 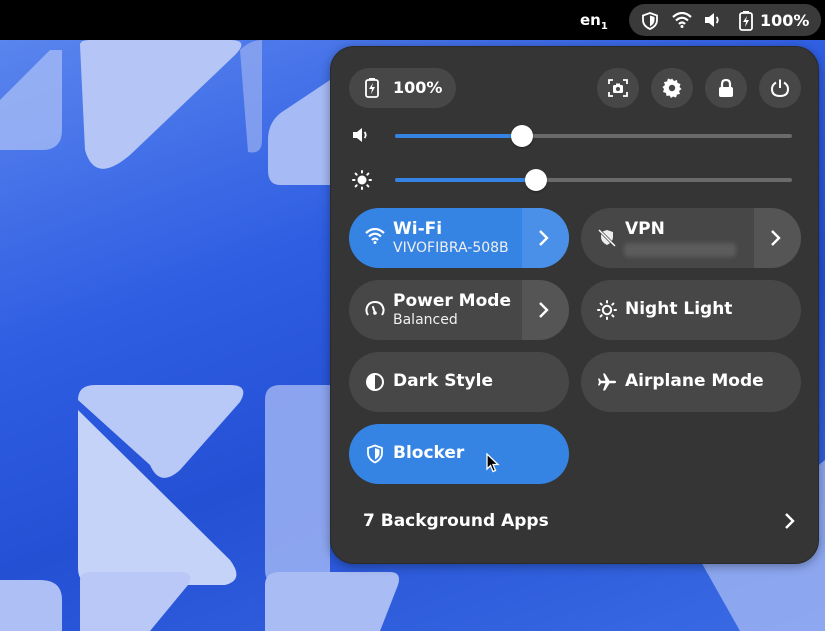 I want to click on power-button, so click(x=780, y=88).